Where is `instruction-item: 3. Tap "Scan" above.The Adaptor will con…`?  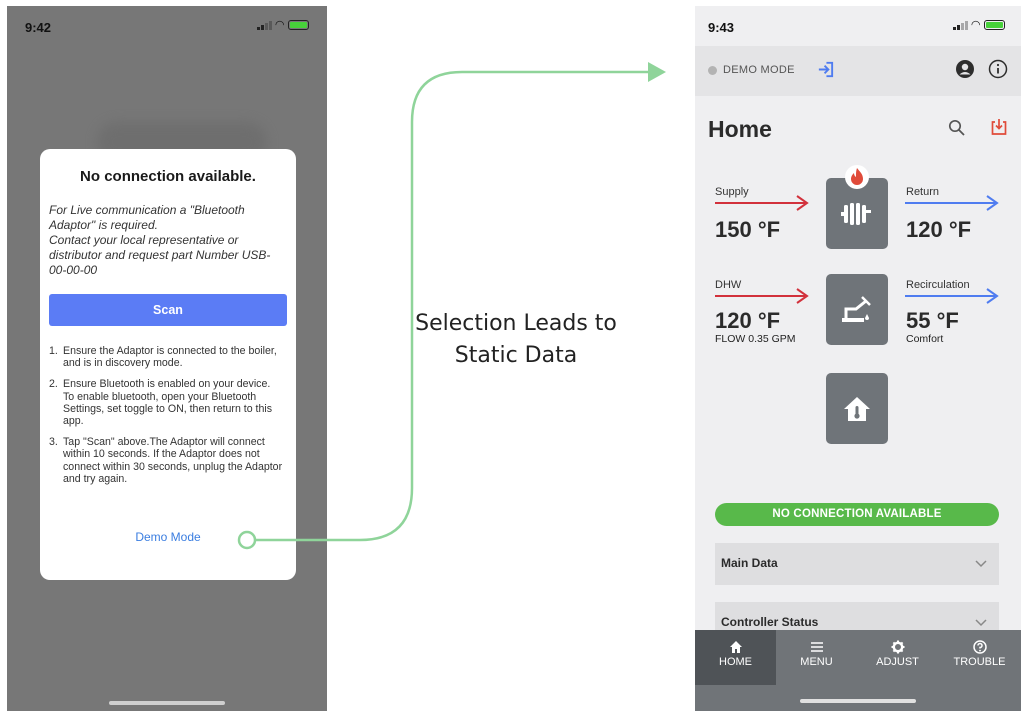 instruction-item: 3. Tap "Scan" above.The Adaptor will con… is located at coordinates (166, 460).